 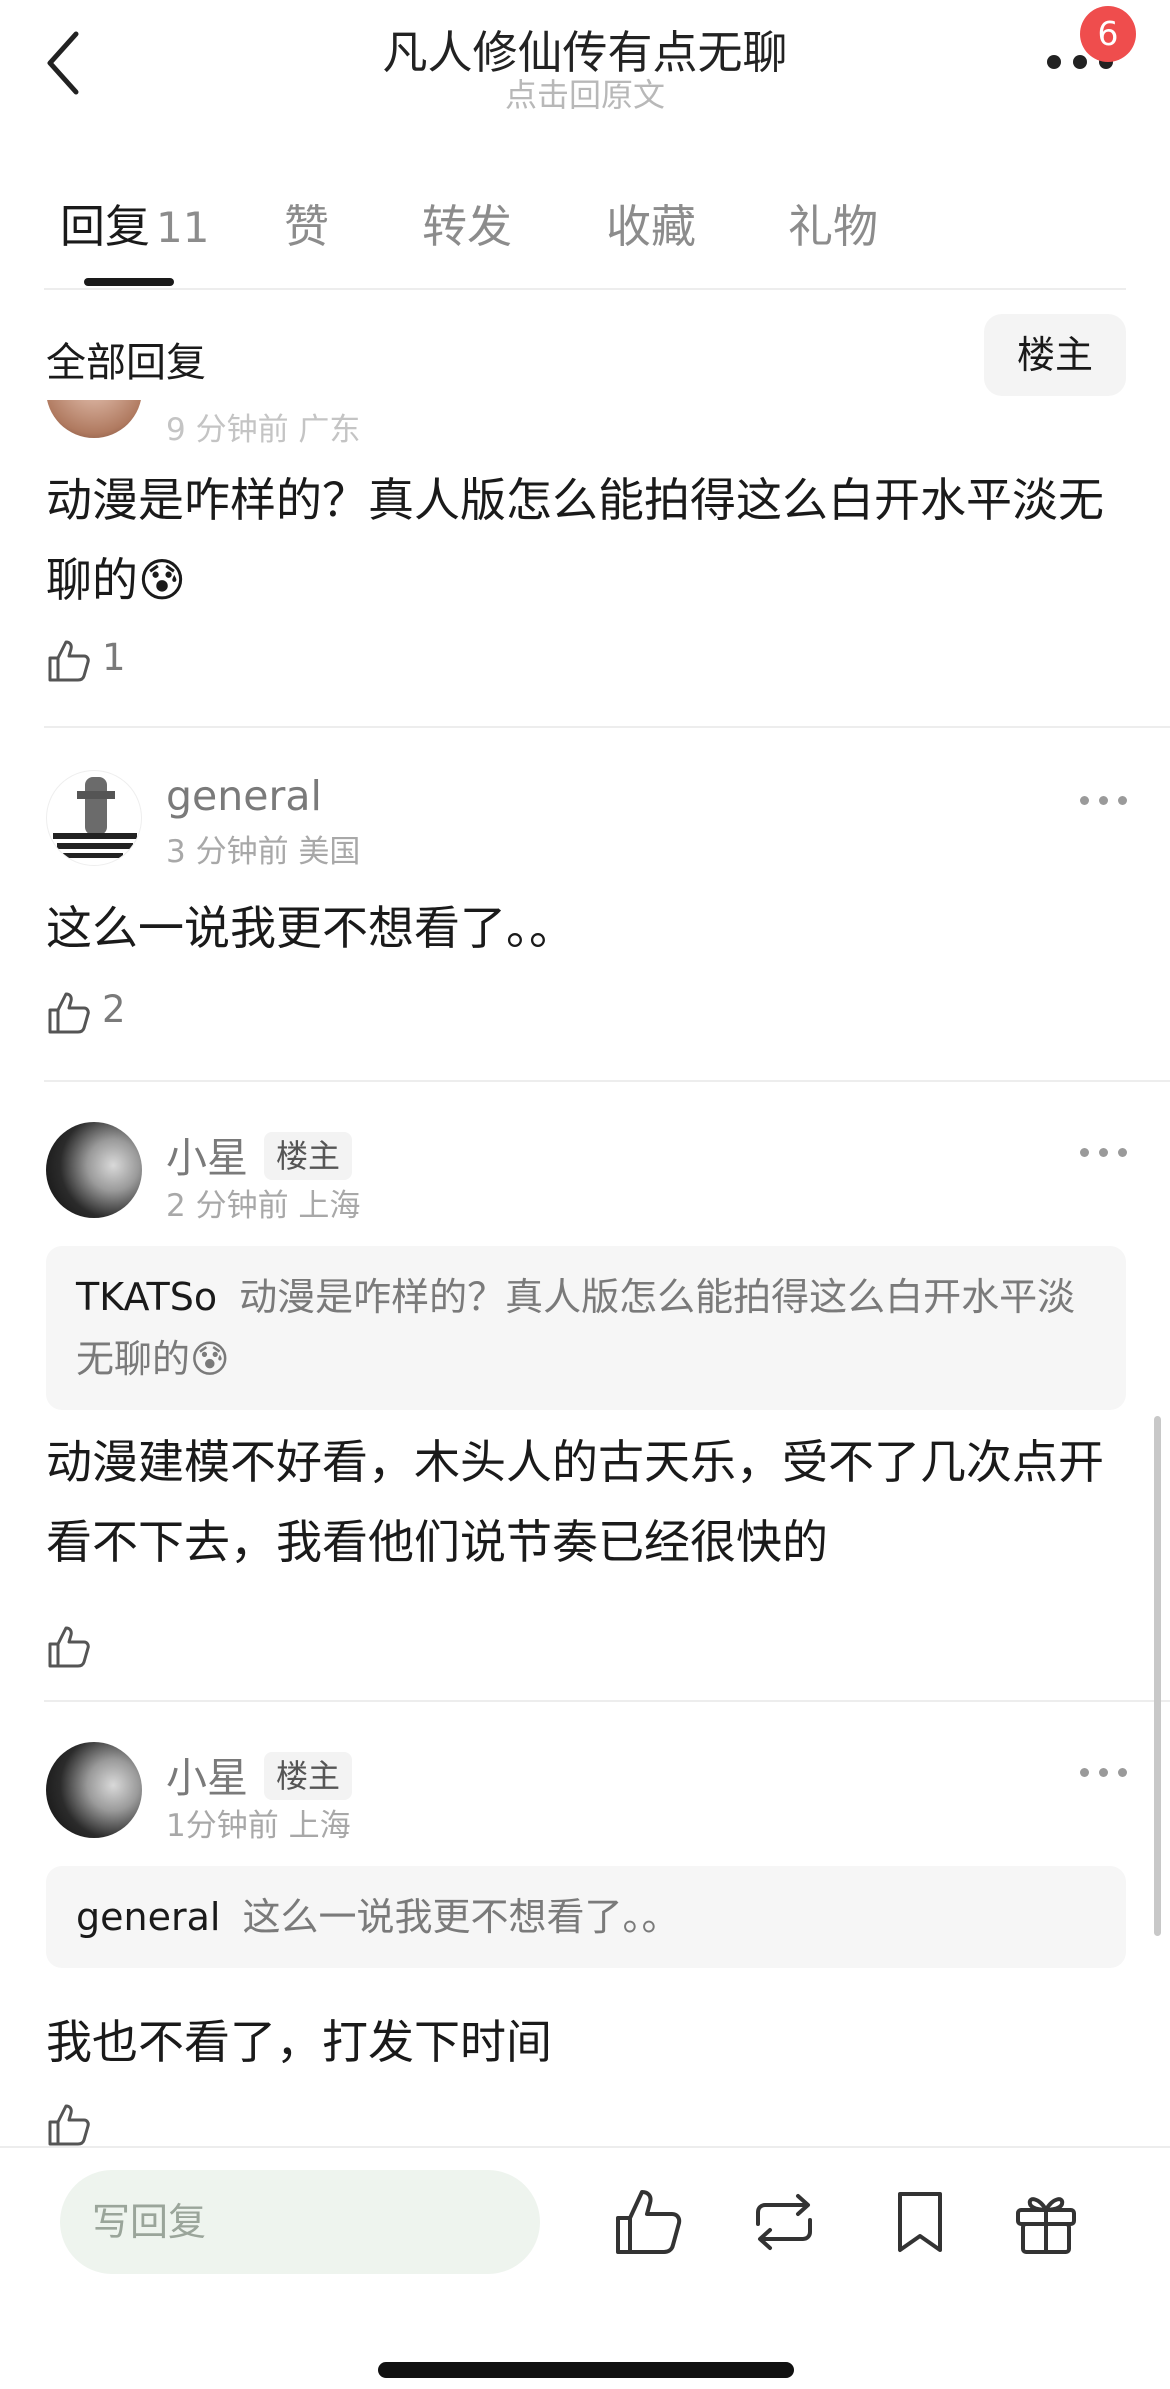 I want to click on all-replies-heading: 全部回复, so click(x=126, y=363).